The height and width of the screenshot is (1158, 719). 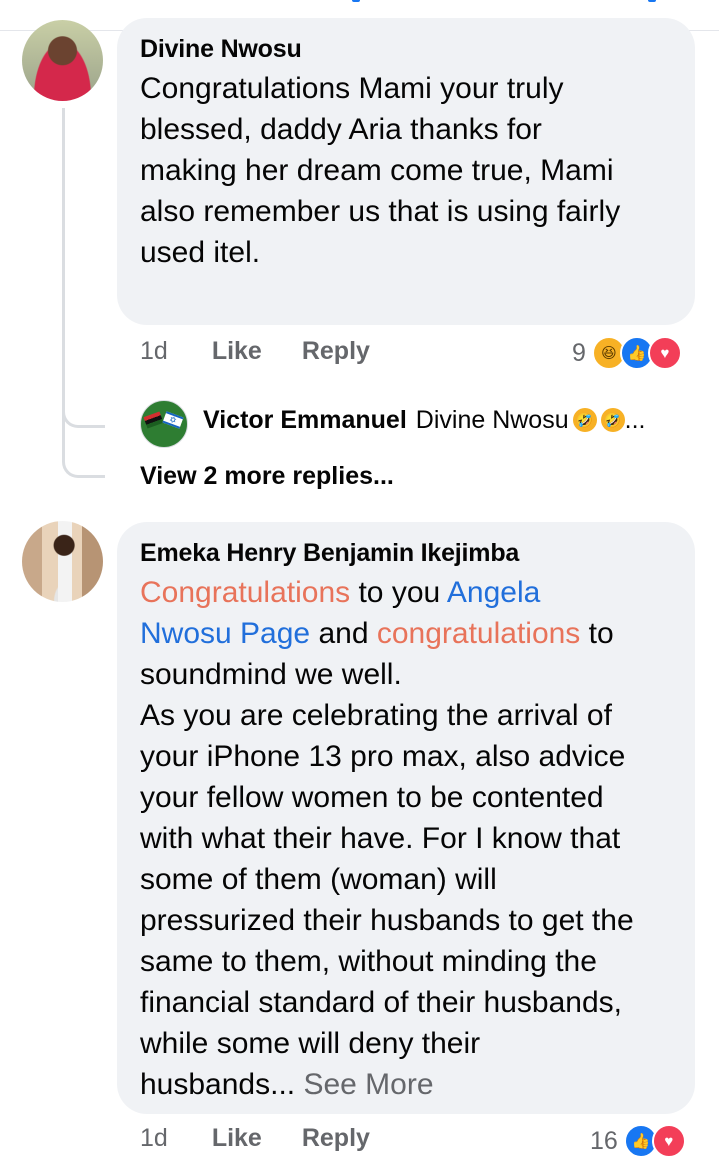 What do you see at coordinates (356, 1) in the screenshot?
I see `cutoff-glyph` at bounding box center [356, 1].